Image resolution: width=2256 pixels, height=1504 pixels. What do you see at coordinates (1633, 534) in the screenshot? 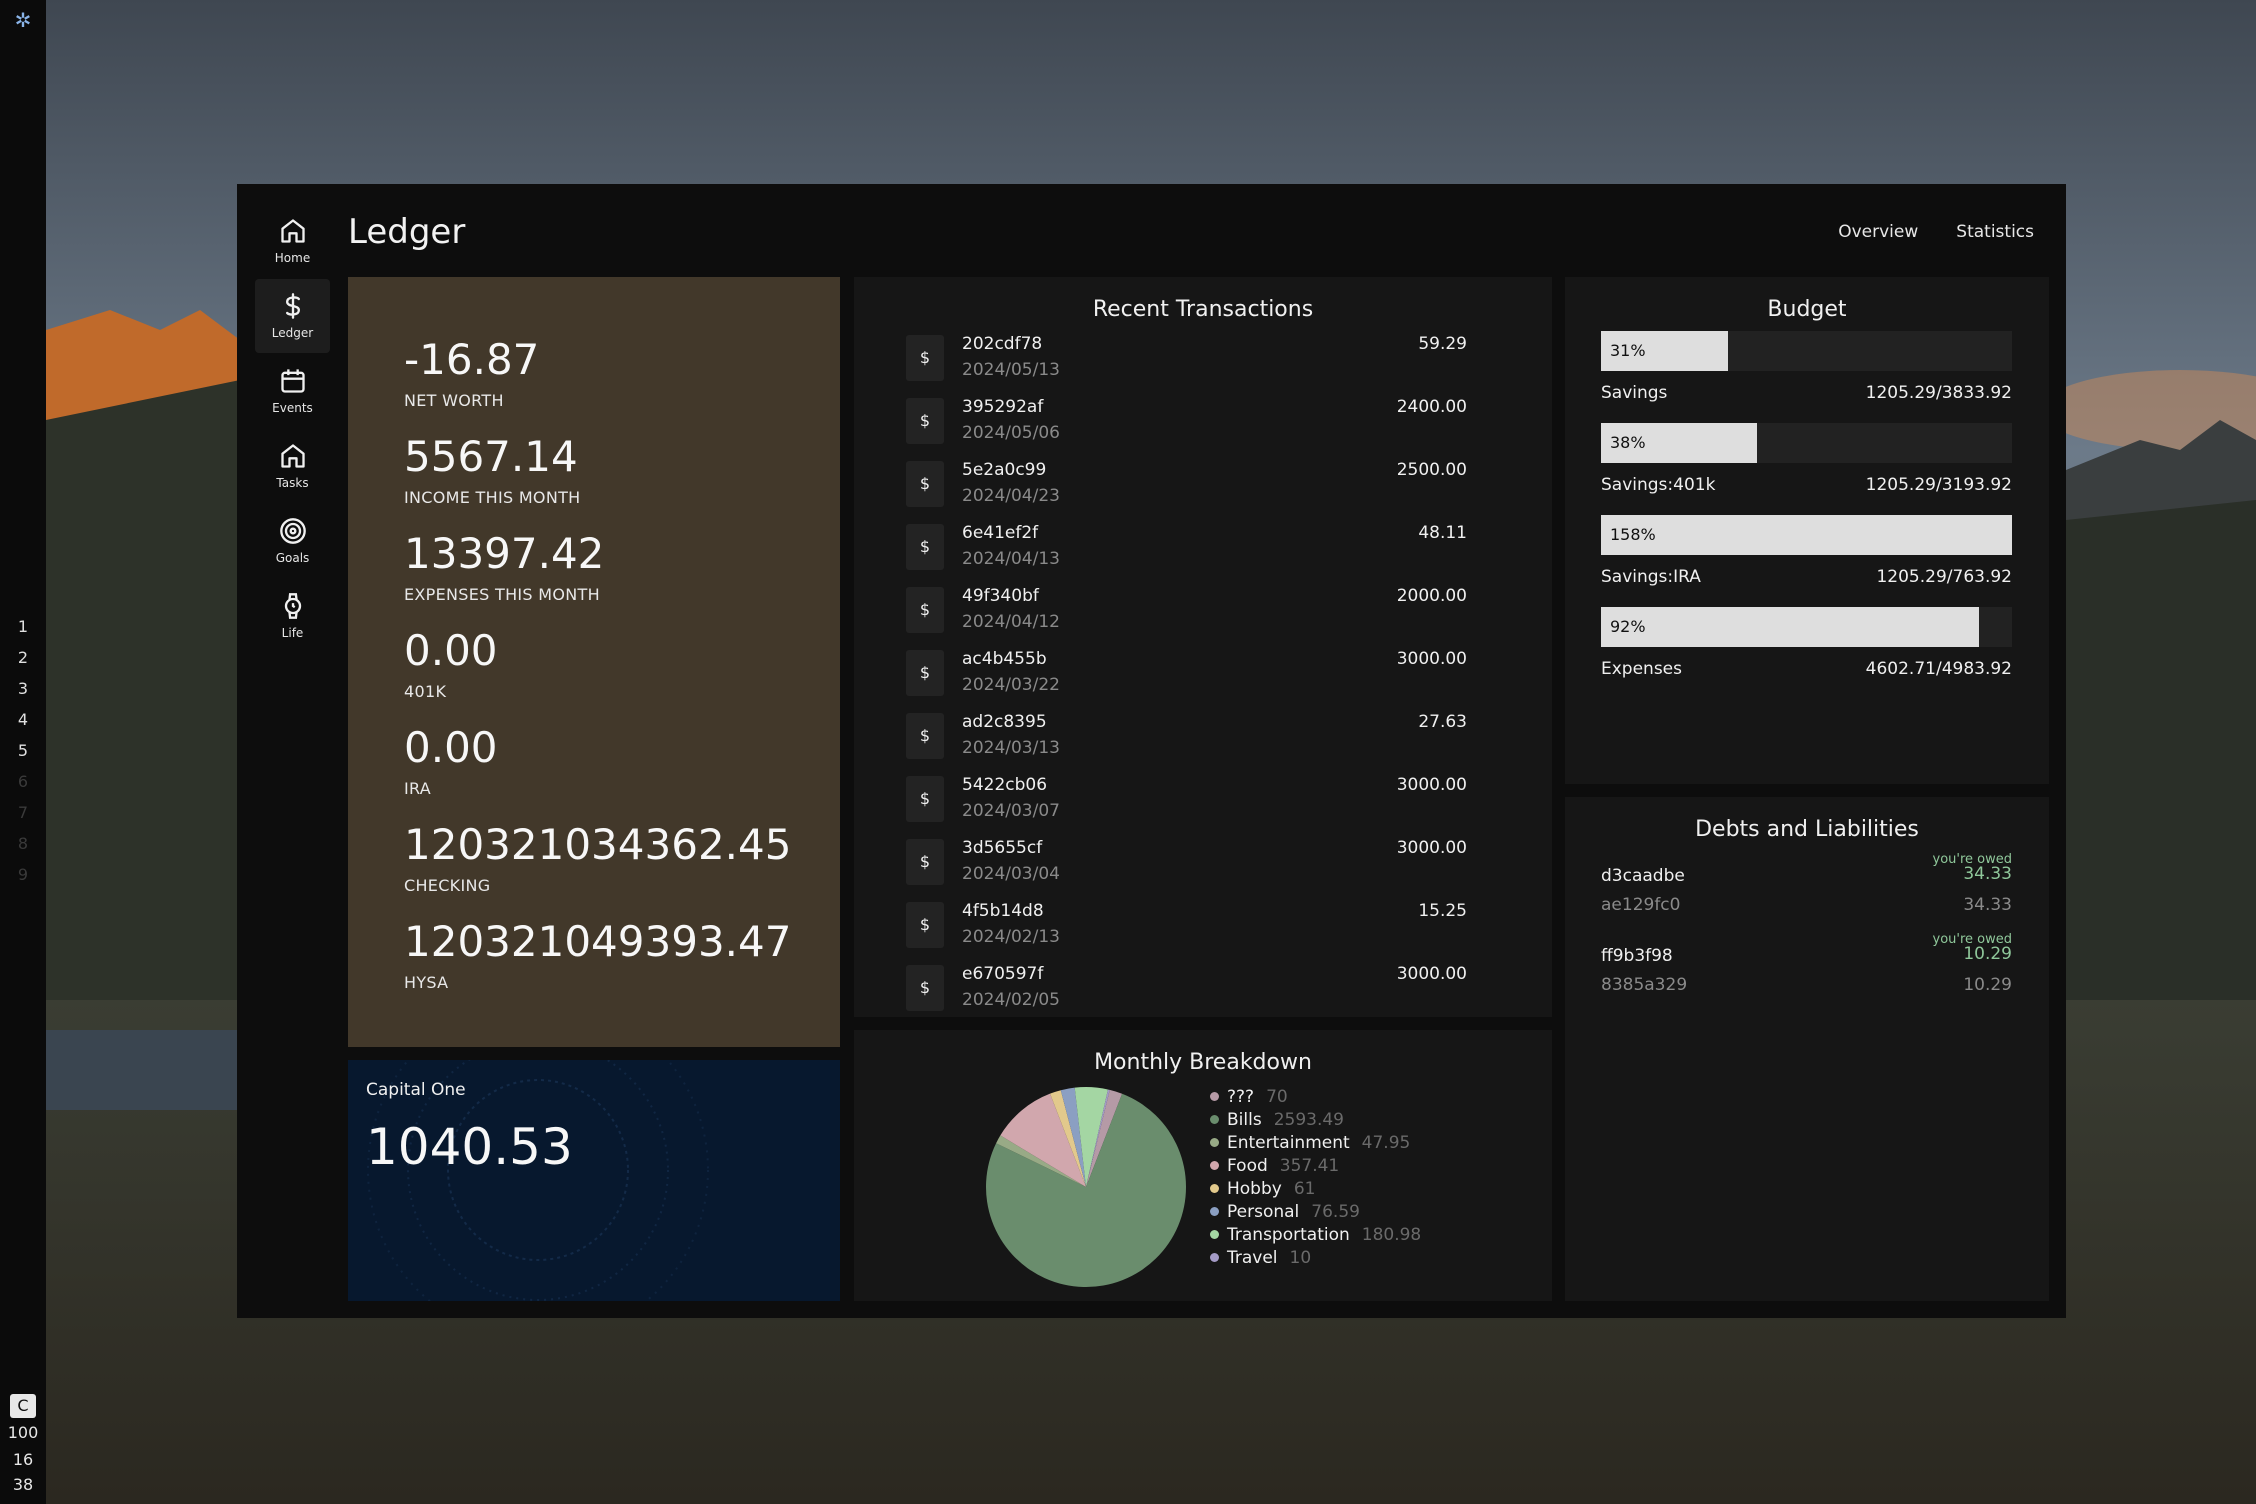
I see `budget-percent: 158%` at bounding box center [1633, 534].